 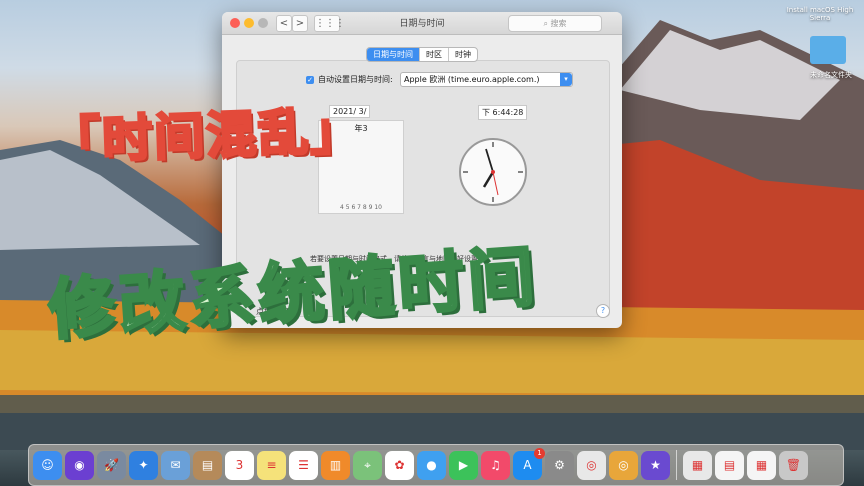 What do you see at coordinates (503, 112) in the screenshot?
I see `time-field: 下 6:44:28` at bounding box center [503, 112].